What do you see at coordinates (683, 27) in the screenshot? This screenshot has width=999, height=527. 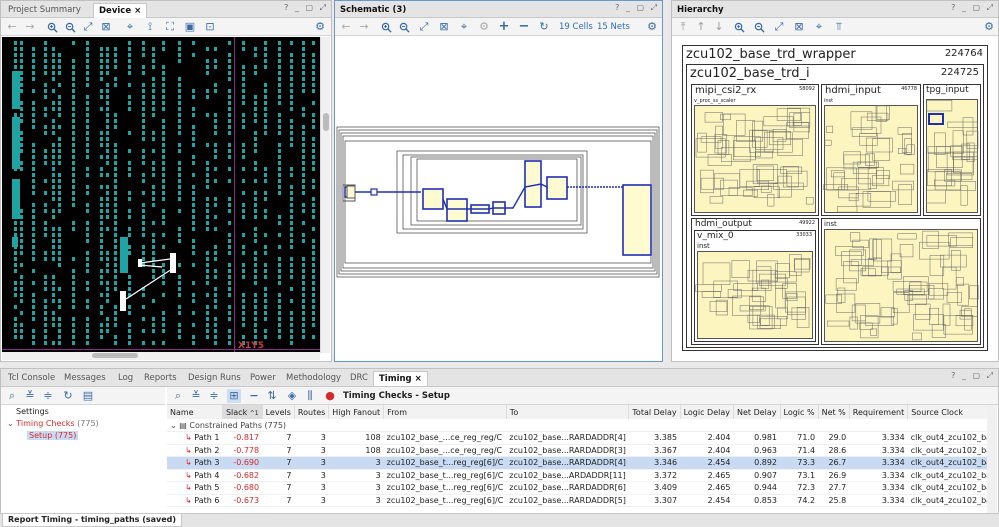 I see `top-icon: ⤒` at bounding box center [683, 27].